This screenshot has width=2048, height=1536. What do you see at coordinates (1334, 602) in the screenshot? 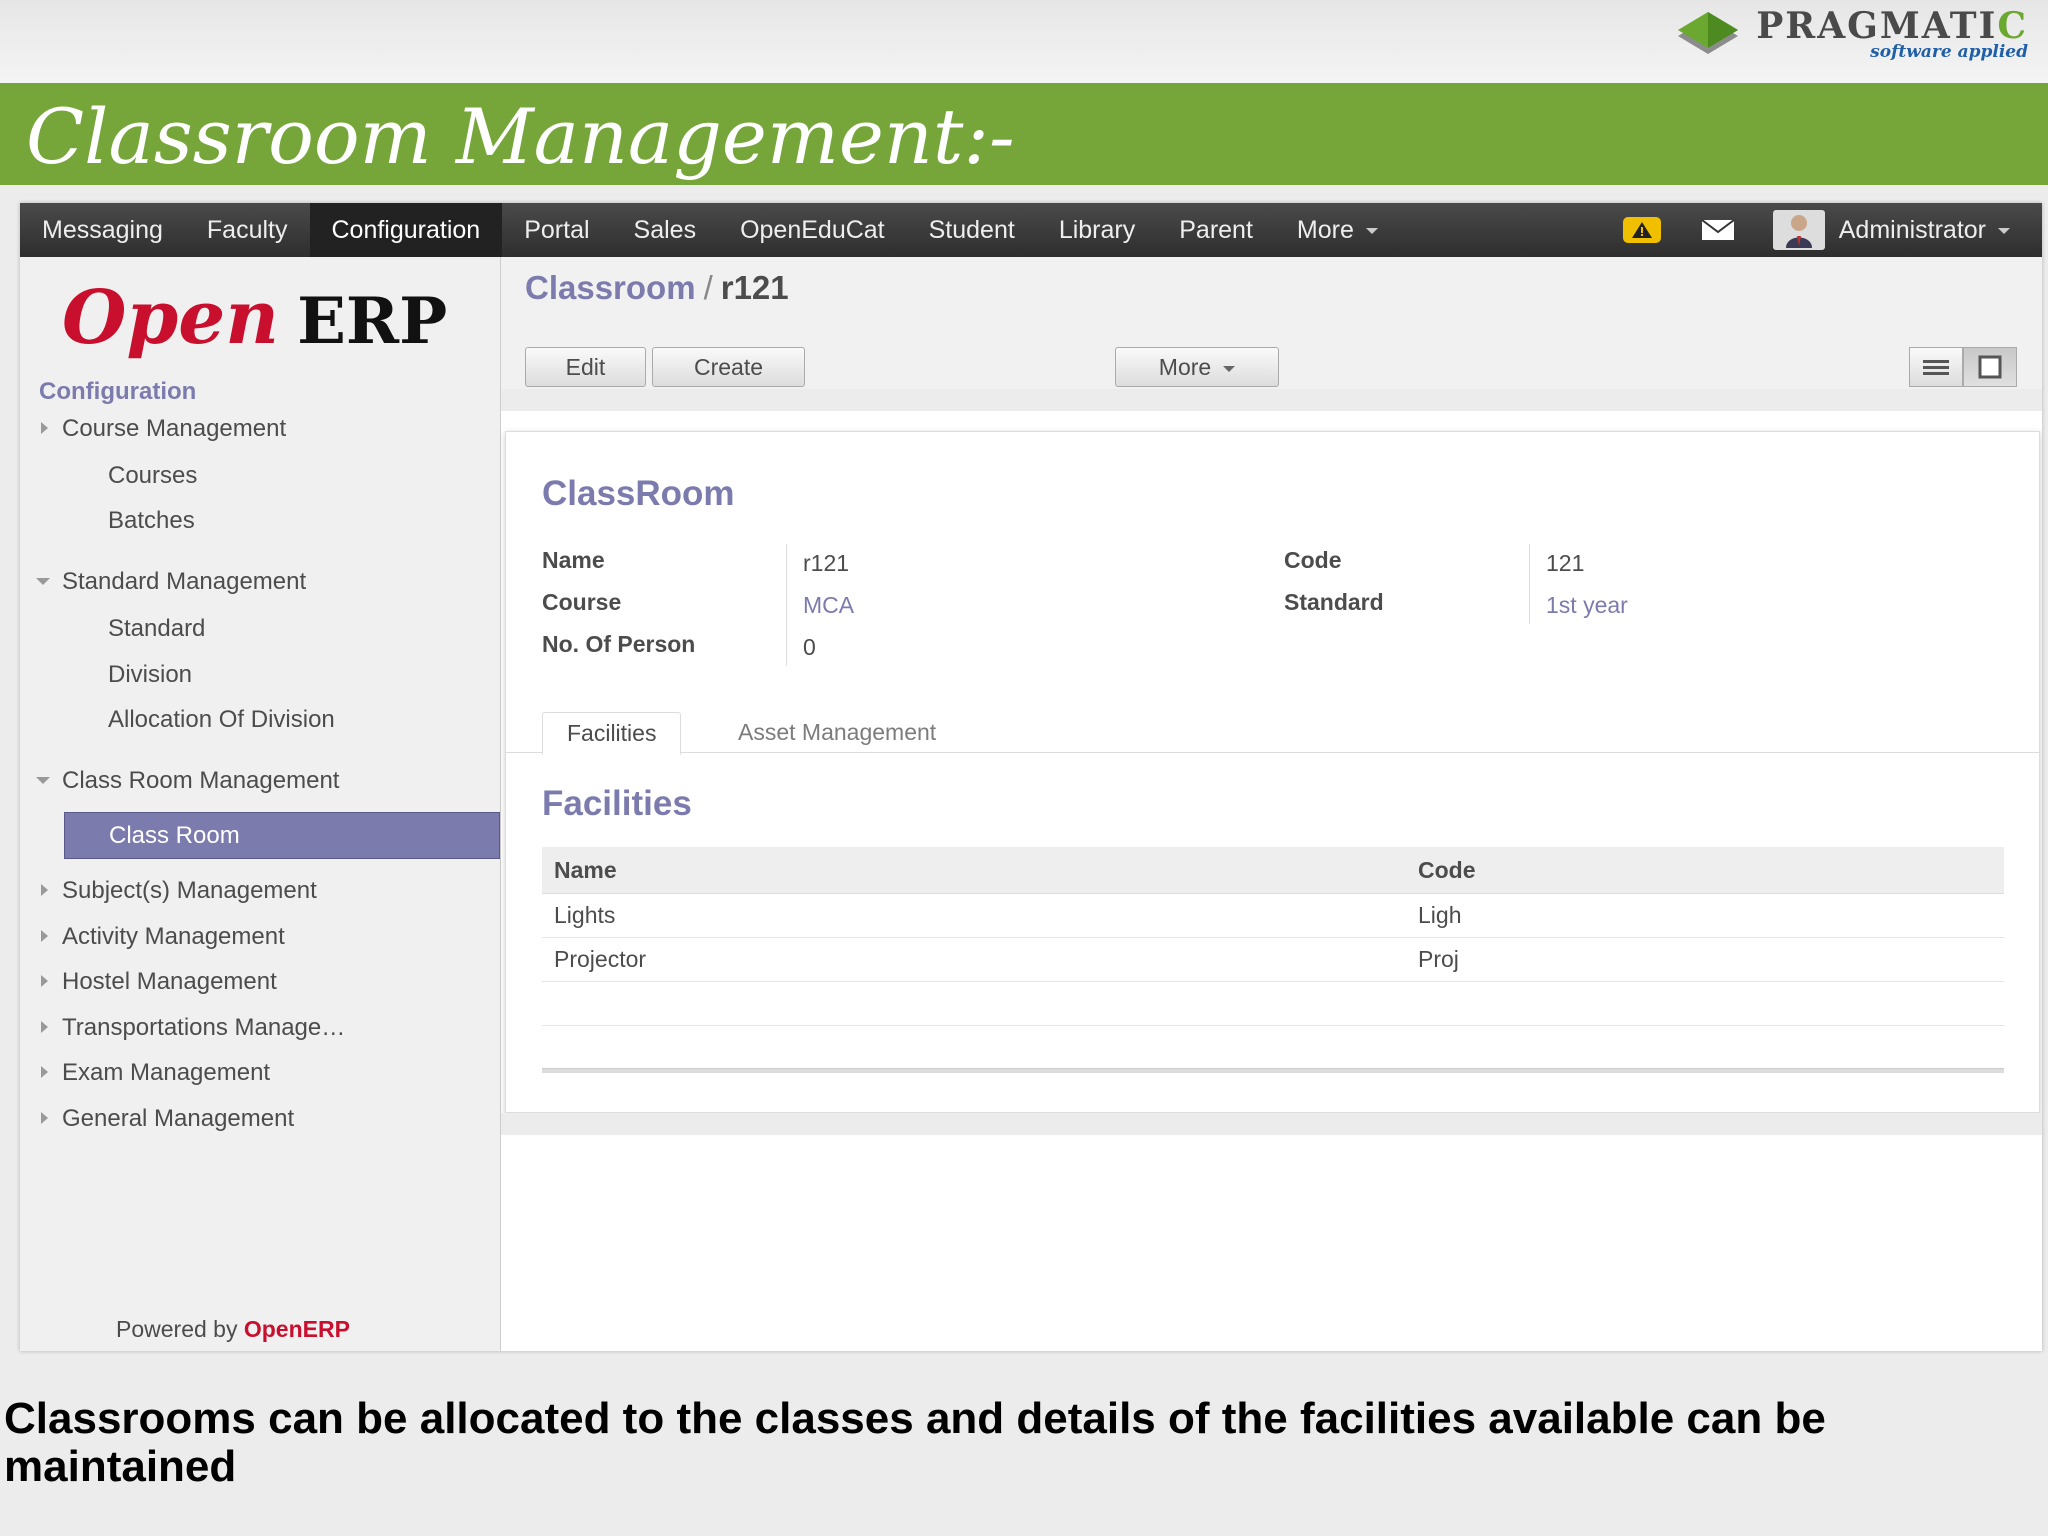
I see `standard-label: Standard` at bounding box center [1334, 602].